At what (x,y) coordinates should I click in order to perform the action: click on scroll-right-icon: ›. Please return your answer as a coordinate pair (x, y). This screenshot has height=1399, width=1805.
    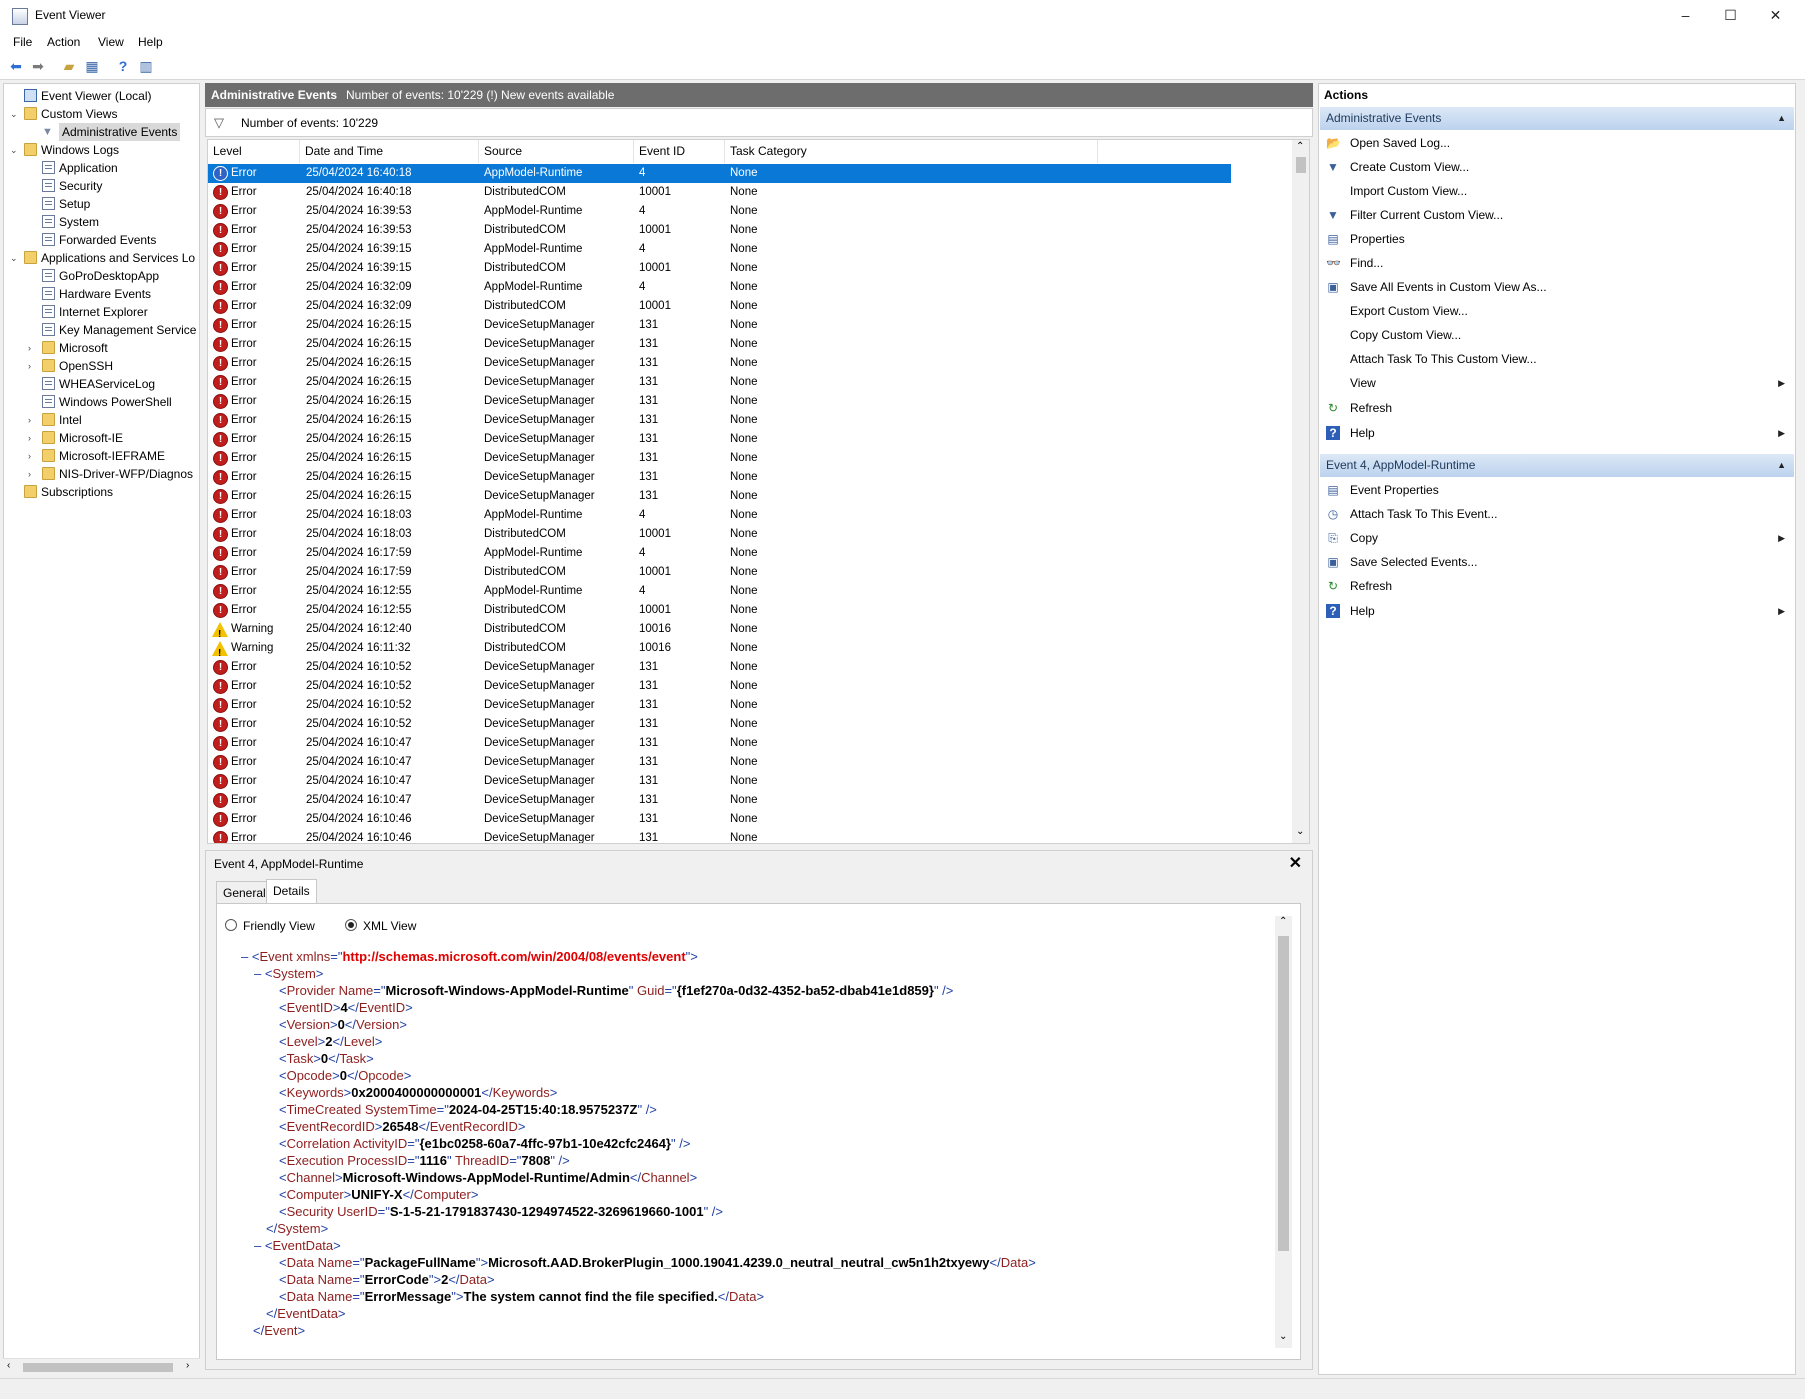
    Looking at the image, I should click on (187, 1365).